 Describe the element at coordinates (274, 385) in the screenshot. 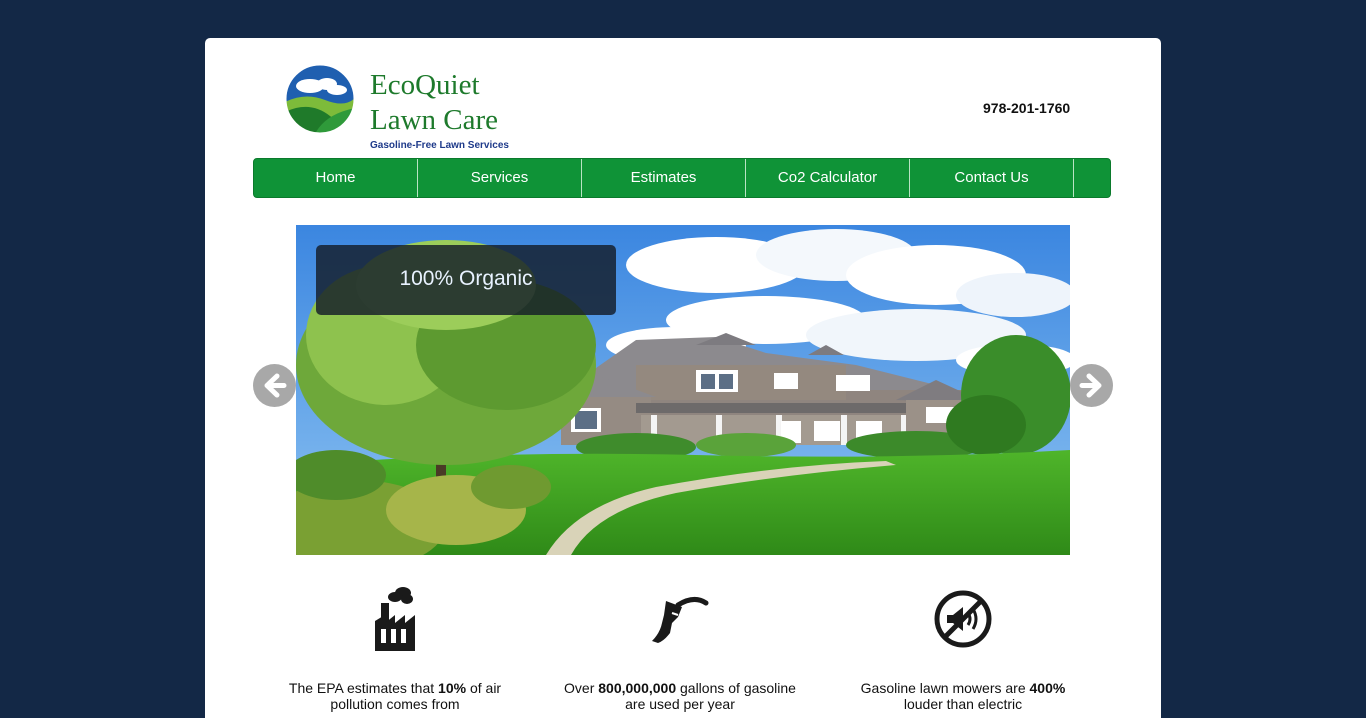

I see `arrow-left-icon` at that location.